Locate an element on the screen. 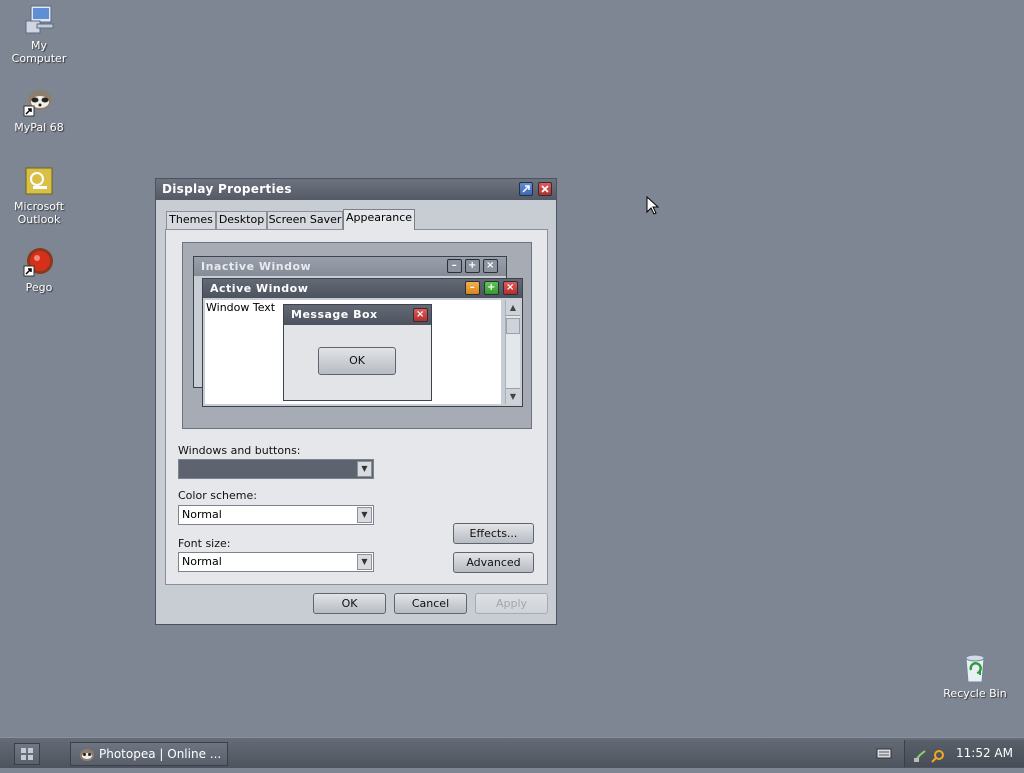 This screenshot has height=773, width=1024. preview-message-box: Message Box × OK is located at coordinates (357, 352).